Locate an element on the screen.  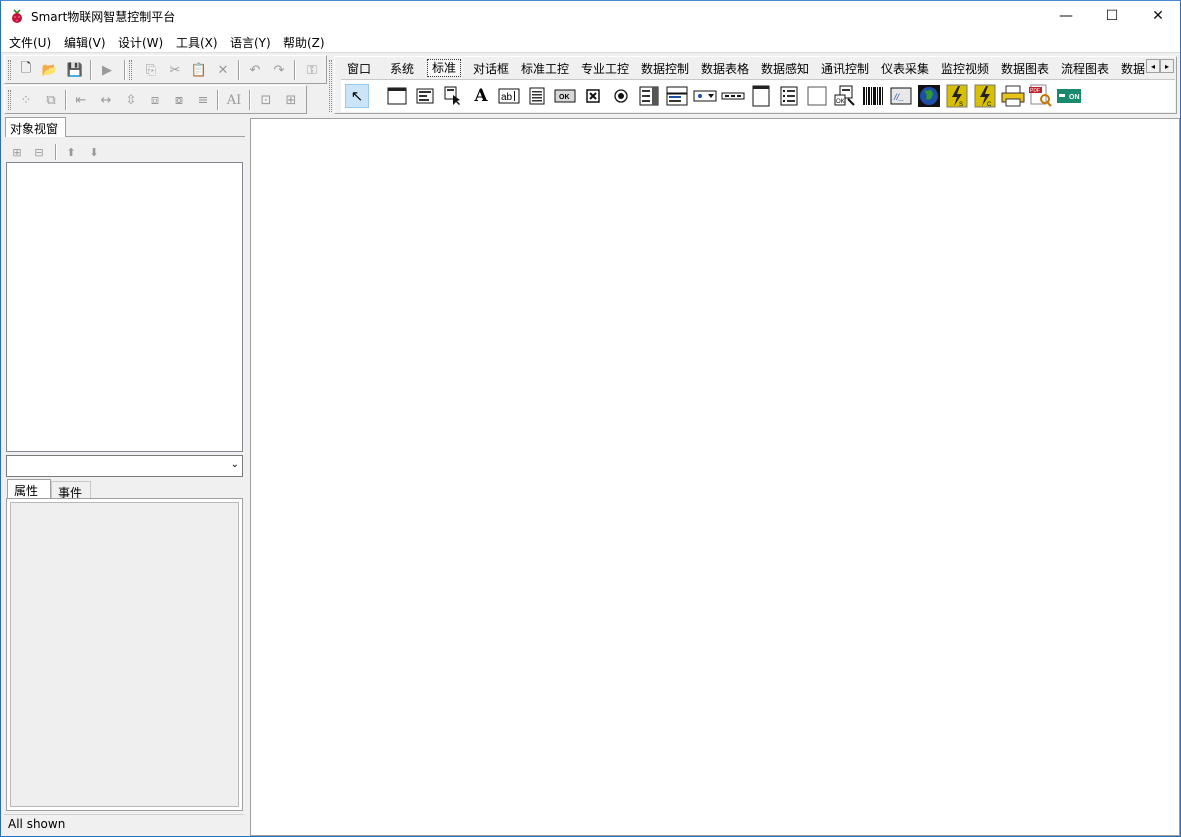
palette-tab-instrument: 仪表采集 is located at coordinates (905, 69).